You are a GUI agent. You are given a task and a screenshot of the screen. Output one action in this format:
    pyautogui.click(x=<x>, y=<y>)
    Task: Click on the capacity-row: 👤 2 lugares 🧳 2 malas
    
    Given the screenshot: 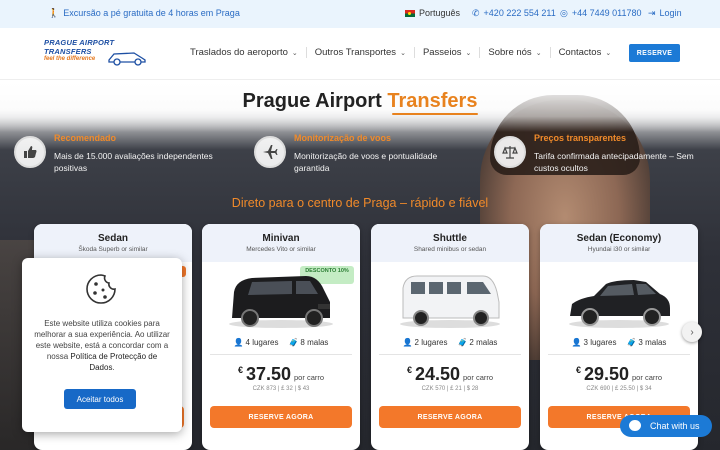 What is the action you would take?
    pyautogui.click(x=450, y=342)
    